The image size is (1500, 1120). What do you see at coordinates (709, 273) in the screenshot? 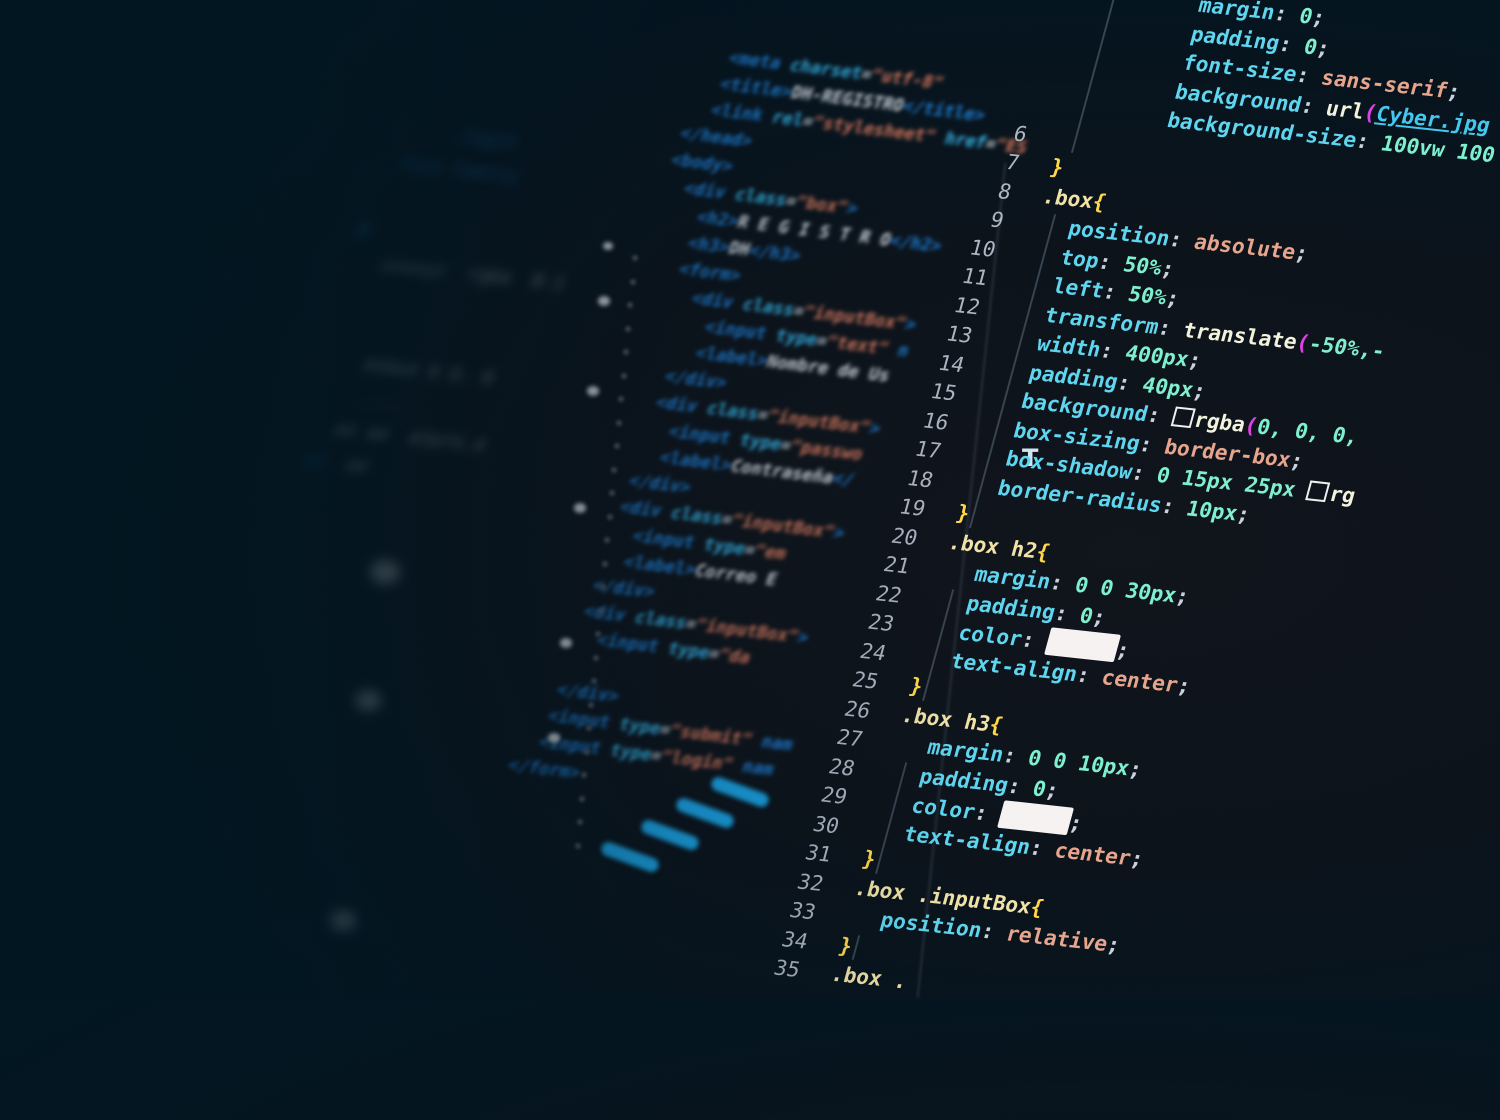
I see `token-tag: <form>` at bounding box center [709, 273].